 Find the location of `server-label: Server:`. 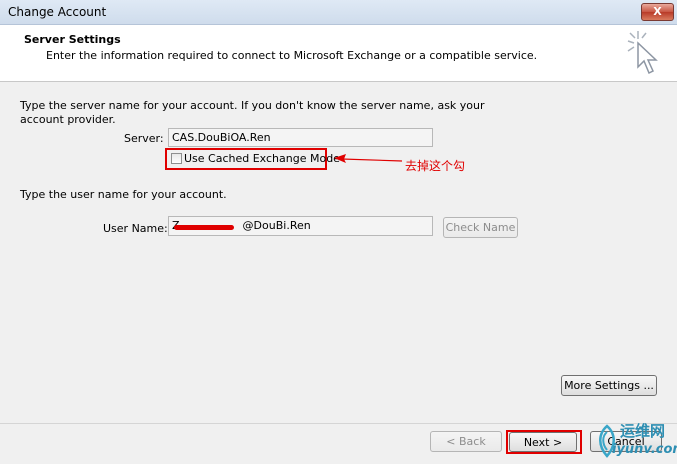

server-label: Server: is located at coordinates (144, 138).